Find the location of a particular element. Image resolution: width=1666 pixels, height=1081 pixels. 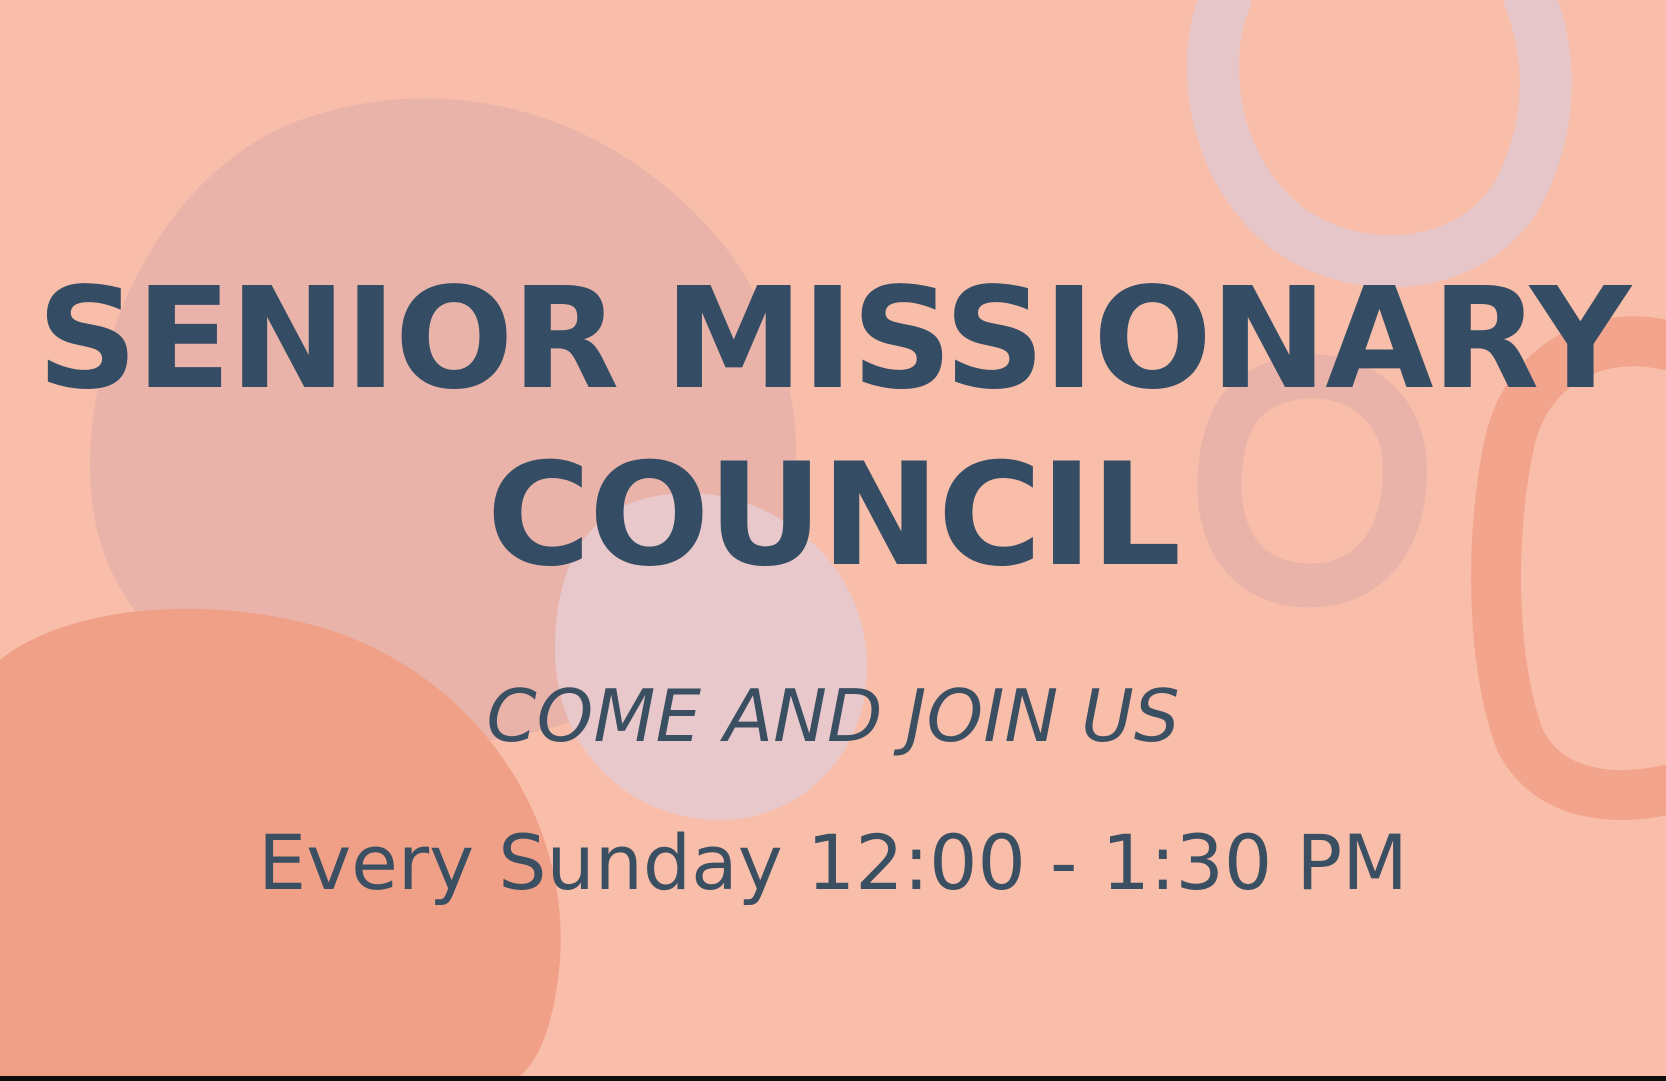

title-line-2: COUNCIL is located at coordinates (834, 515).